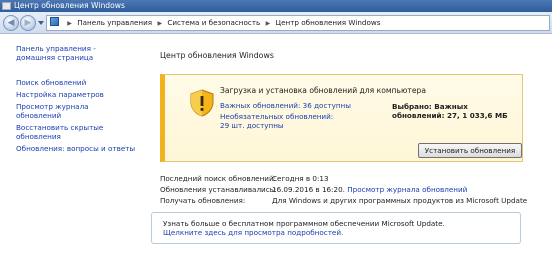  What do you see at coordinates (11, 23) in the screenshot?
I see `back-button: ◀` at bounding box center [11, 23].